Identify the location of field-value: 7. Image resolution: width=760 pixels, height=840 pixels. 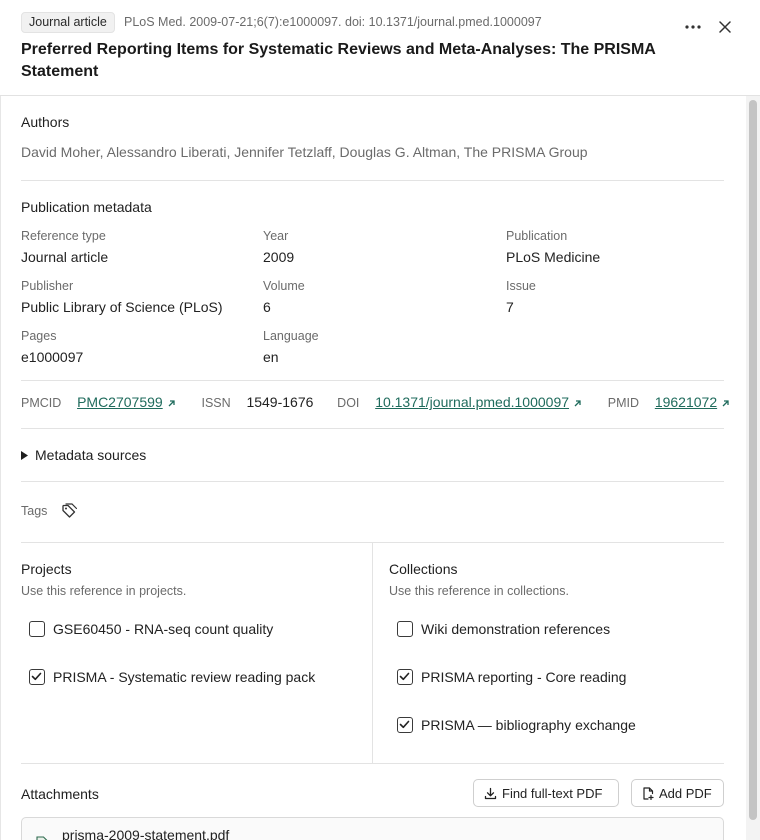
(510, 307).